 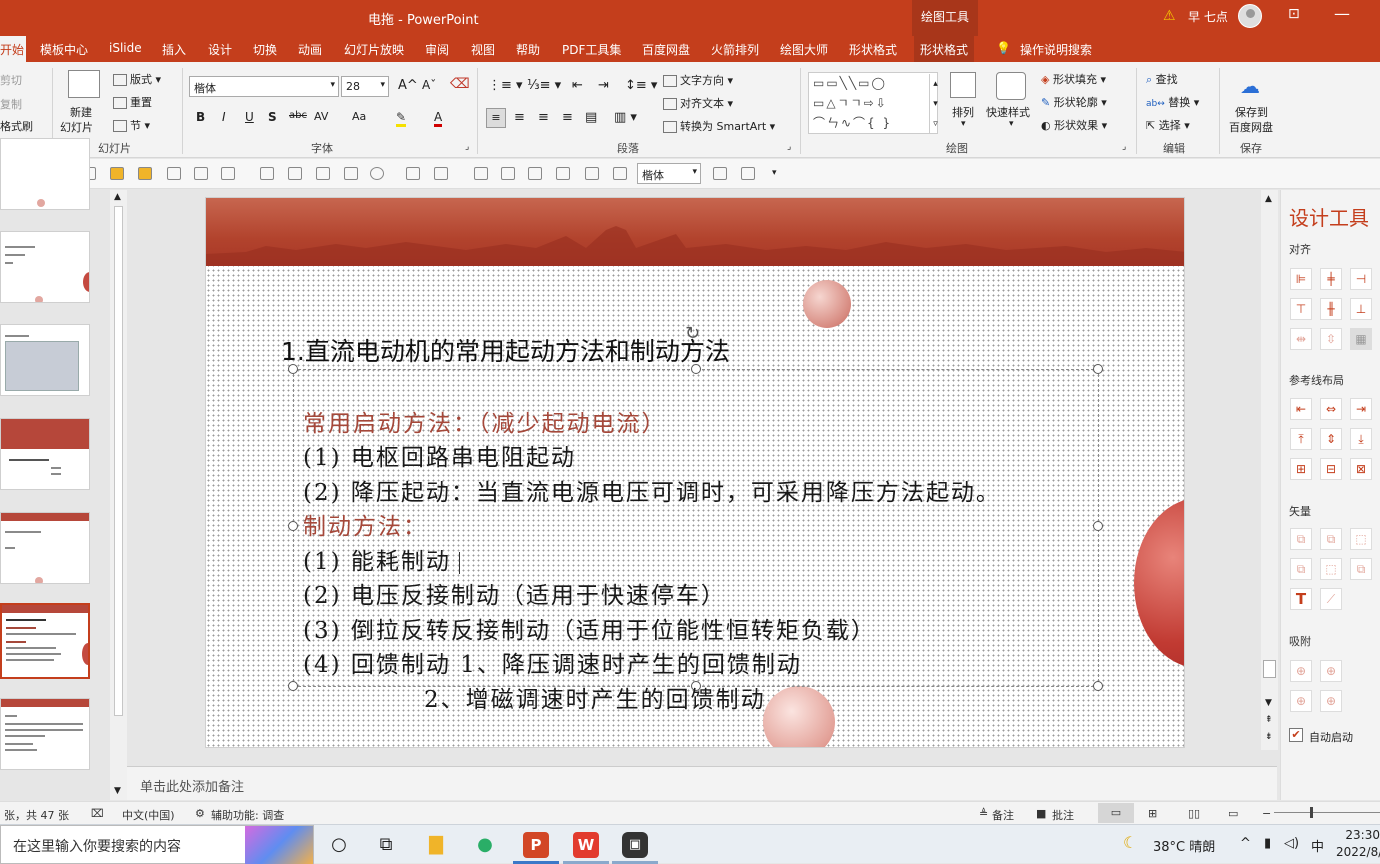 I want to click on guide-right-icon: ⇥, so click(x=1361, y=409).